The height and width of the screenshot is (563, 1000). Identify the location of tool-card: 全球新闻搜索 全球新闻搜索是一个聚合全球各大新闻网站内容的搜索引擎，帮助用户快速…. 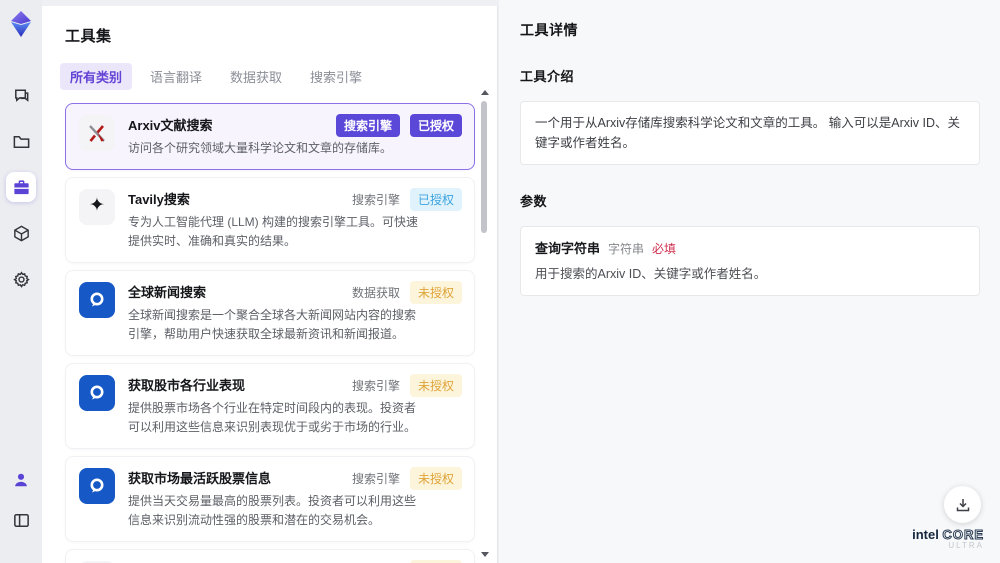
(270, 312).